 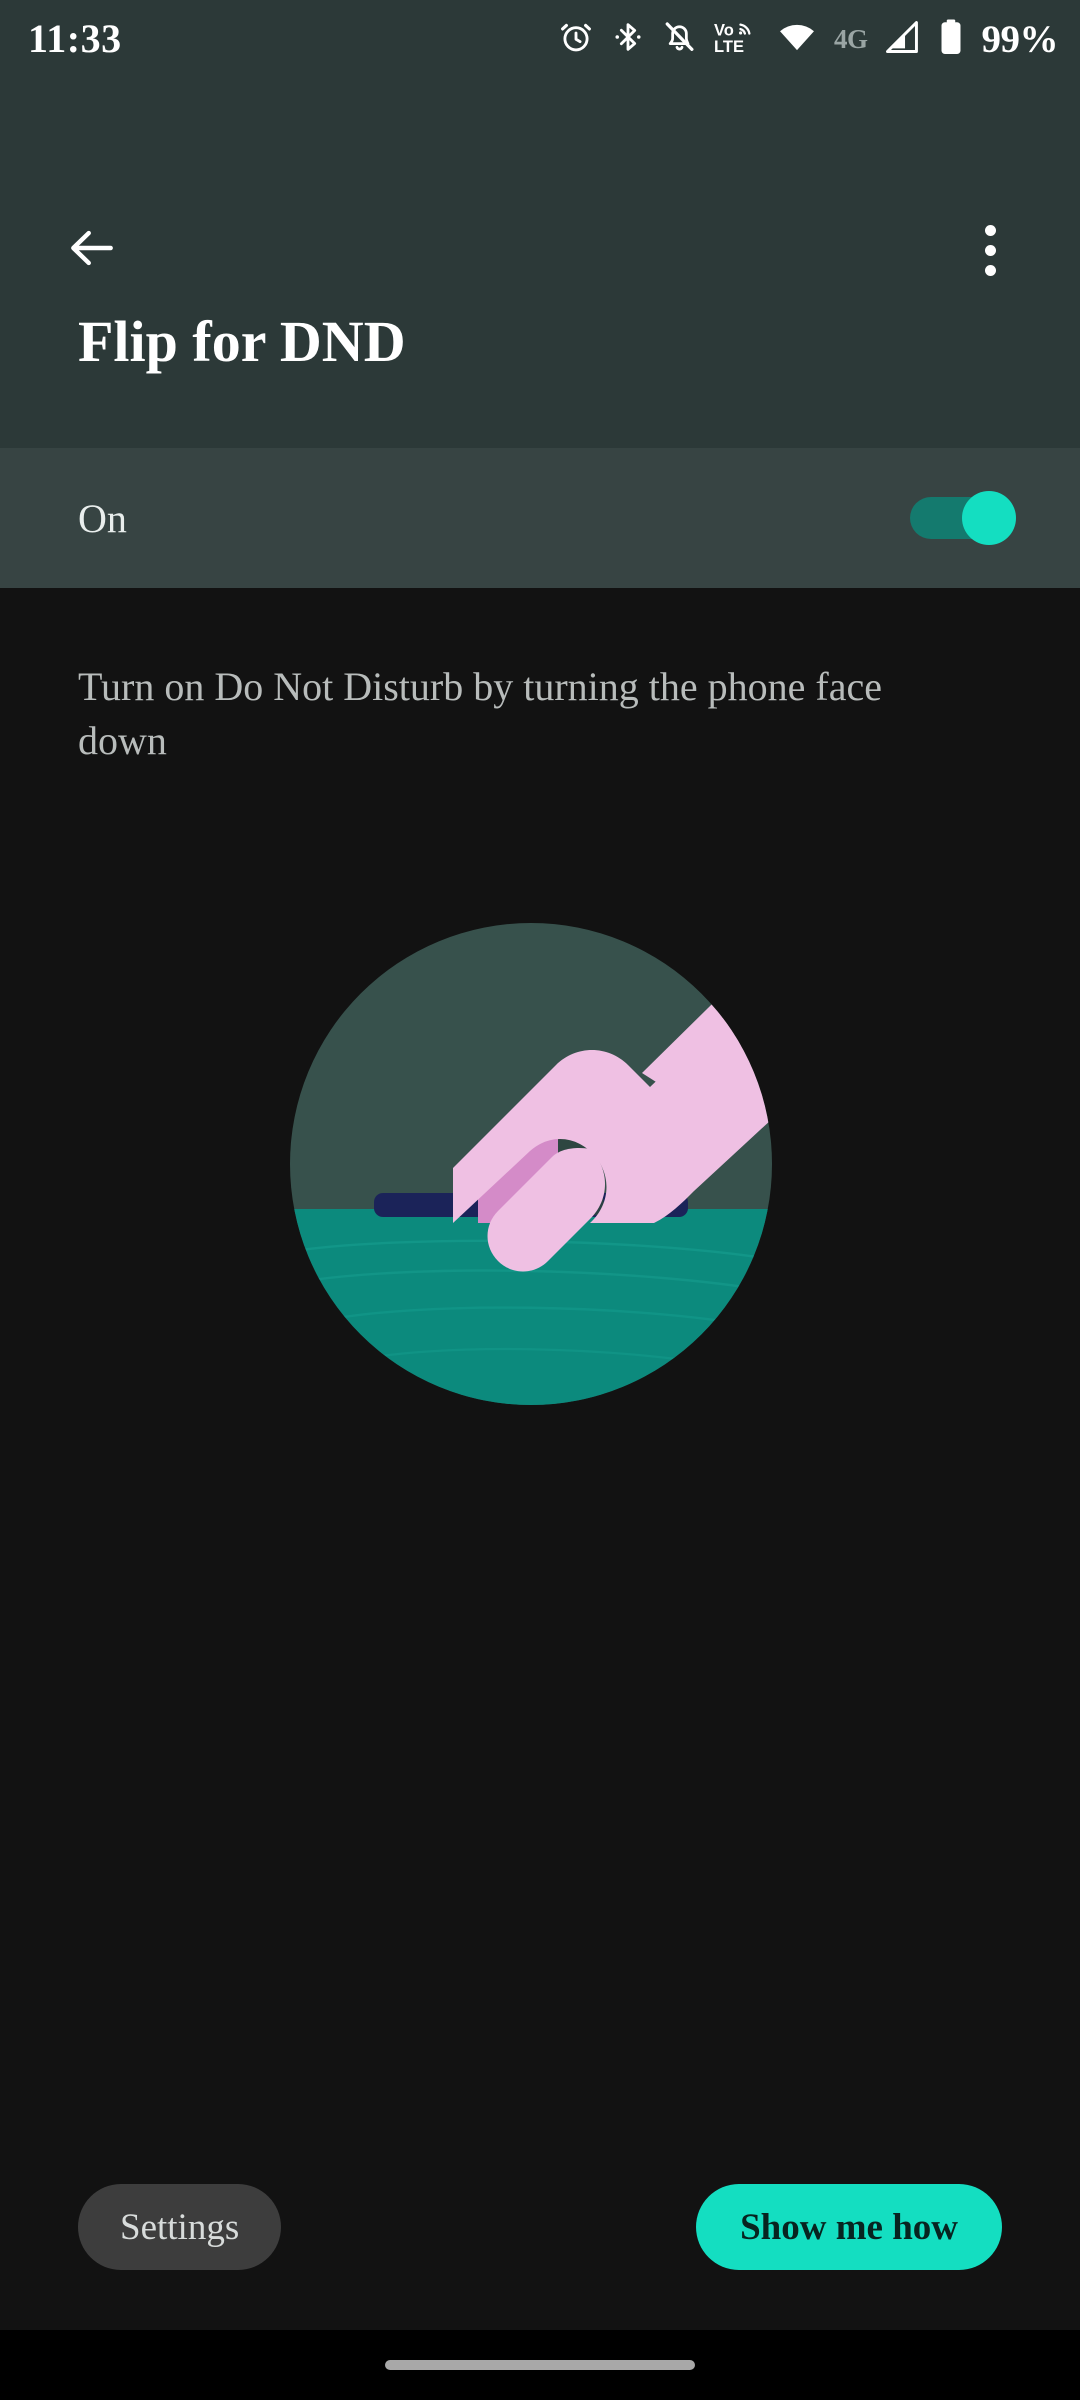 I want to click on gesture-home-pill, so click(x=540, y=2365).